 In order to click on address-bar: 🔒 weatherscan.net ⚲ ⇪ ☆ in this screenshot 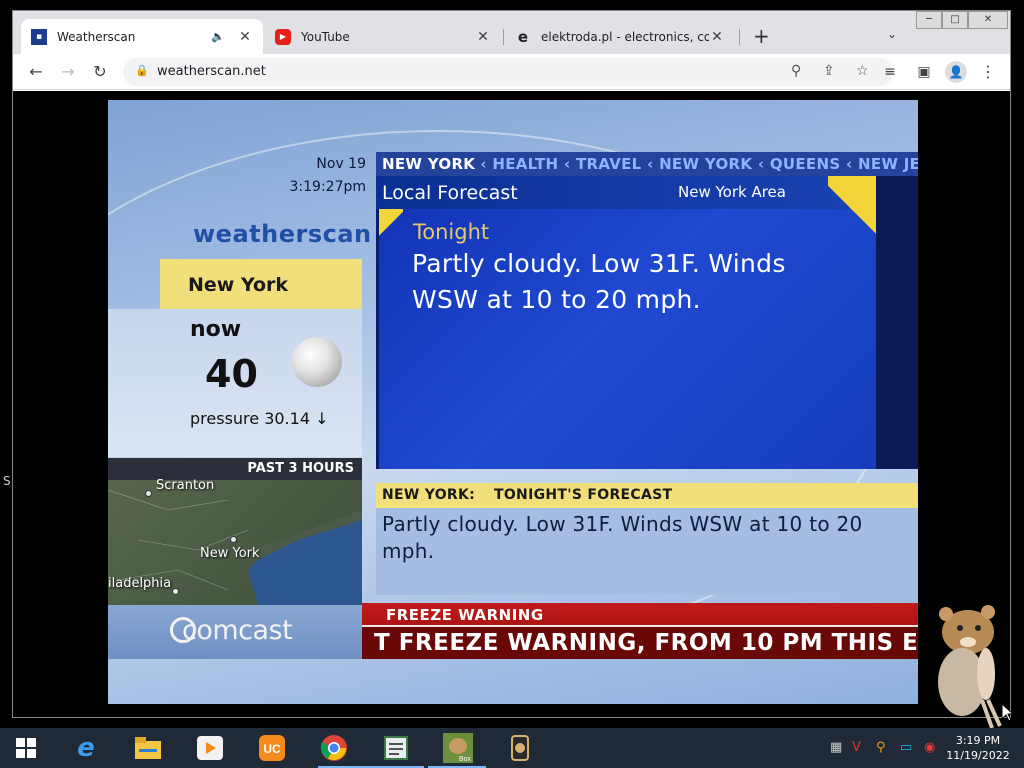, I will do `click(508, 72)`.